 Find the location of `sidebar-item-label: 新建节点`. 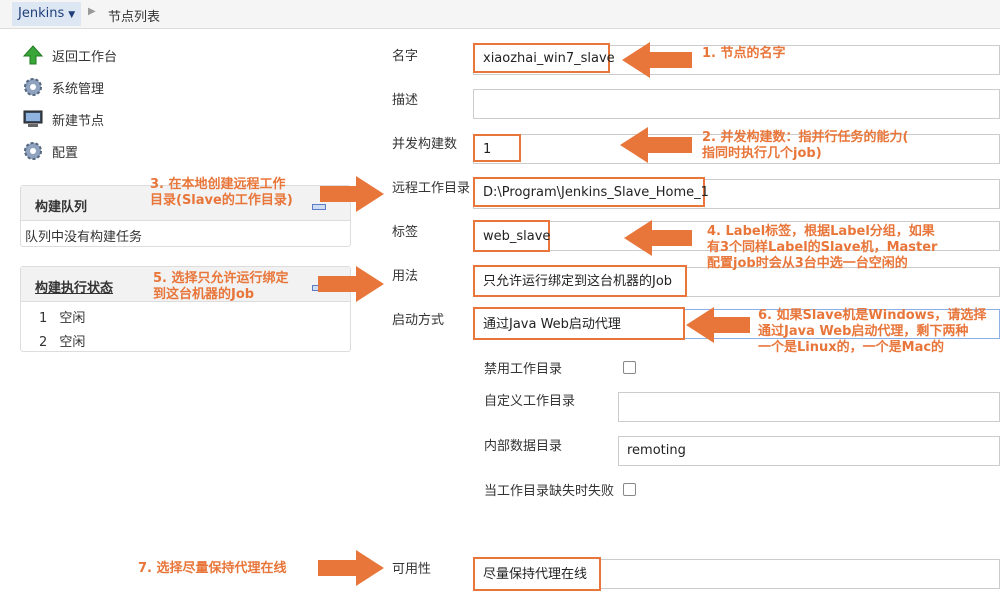

sidebar-item-label: 新建节点 is located at coordinates (78, 121).